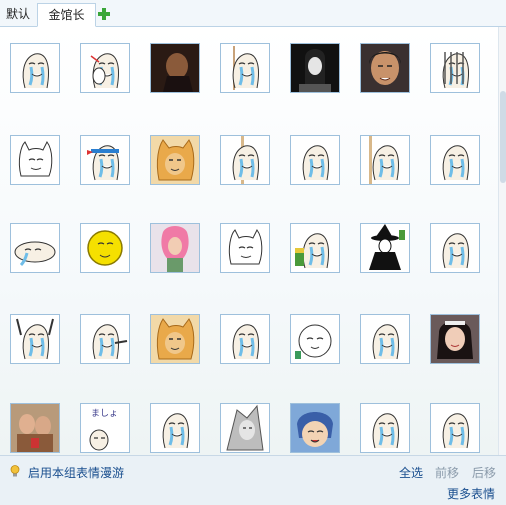  I want to click on moon-image, so click(105, 248).